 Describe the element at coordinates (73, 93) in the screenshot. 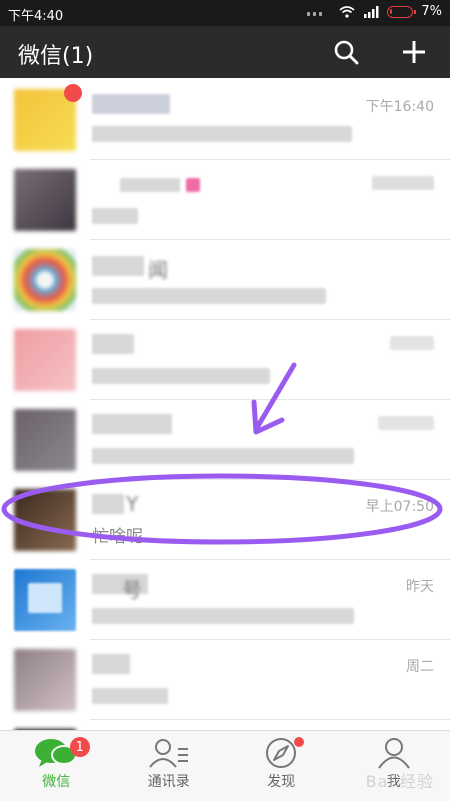

I see `unread-dot` at that location.